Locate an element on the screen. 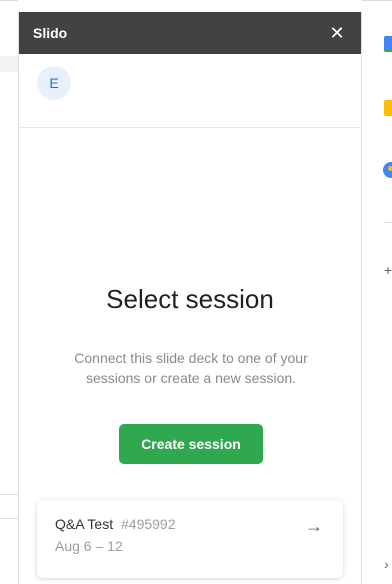 The image size is (392, 584). session-code: #495992 is located at coordinates (148, 524).